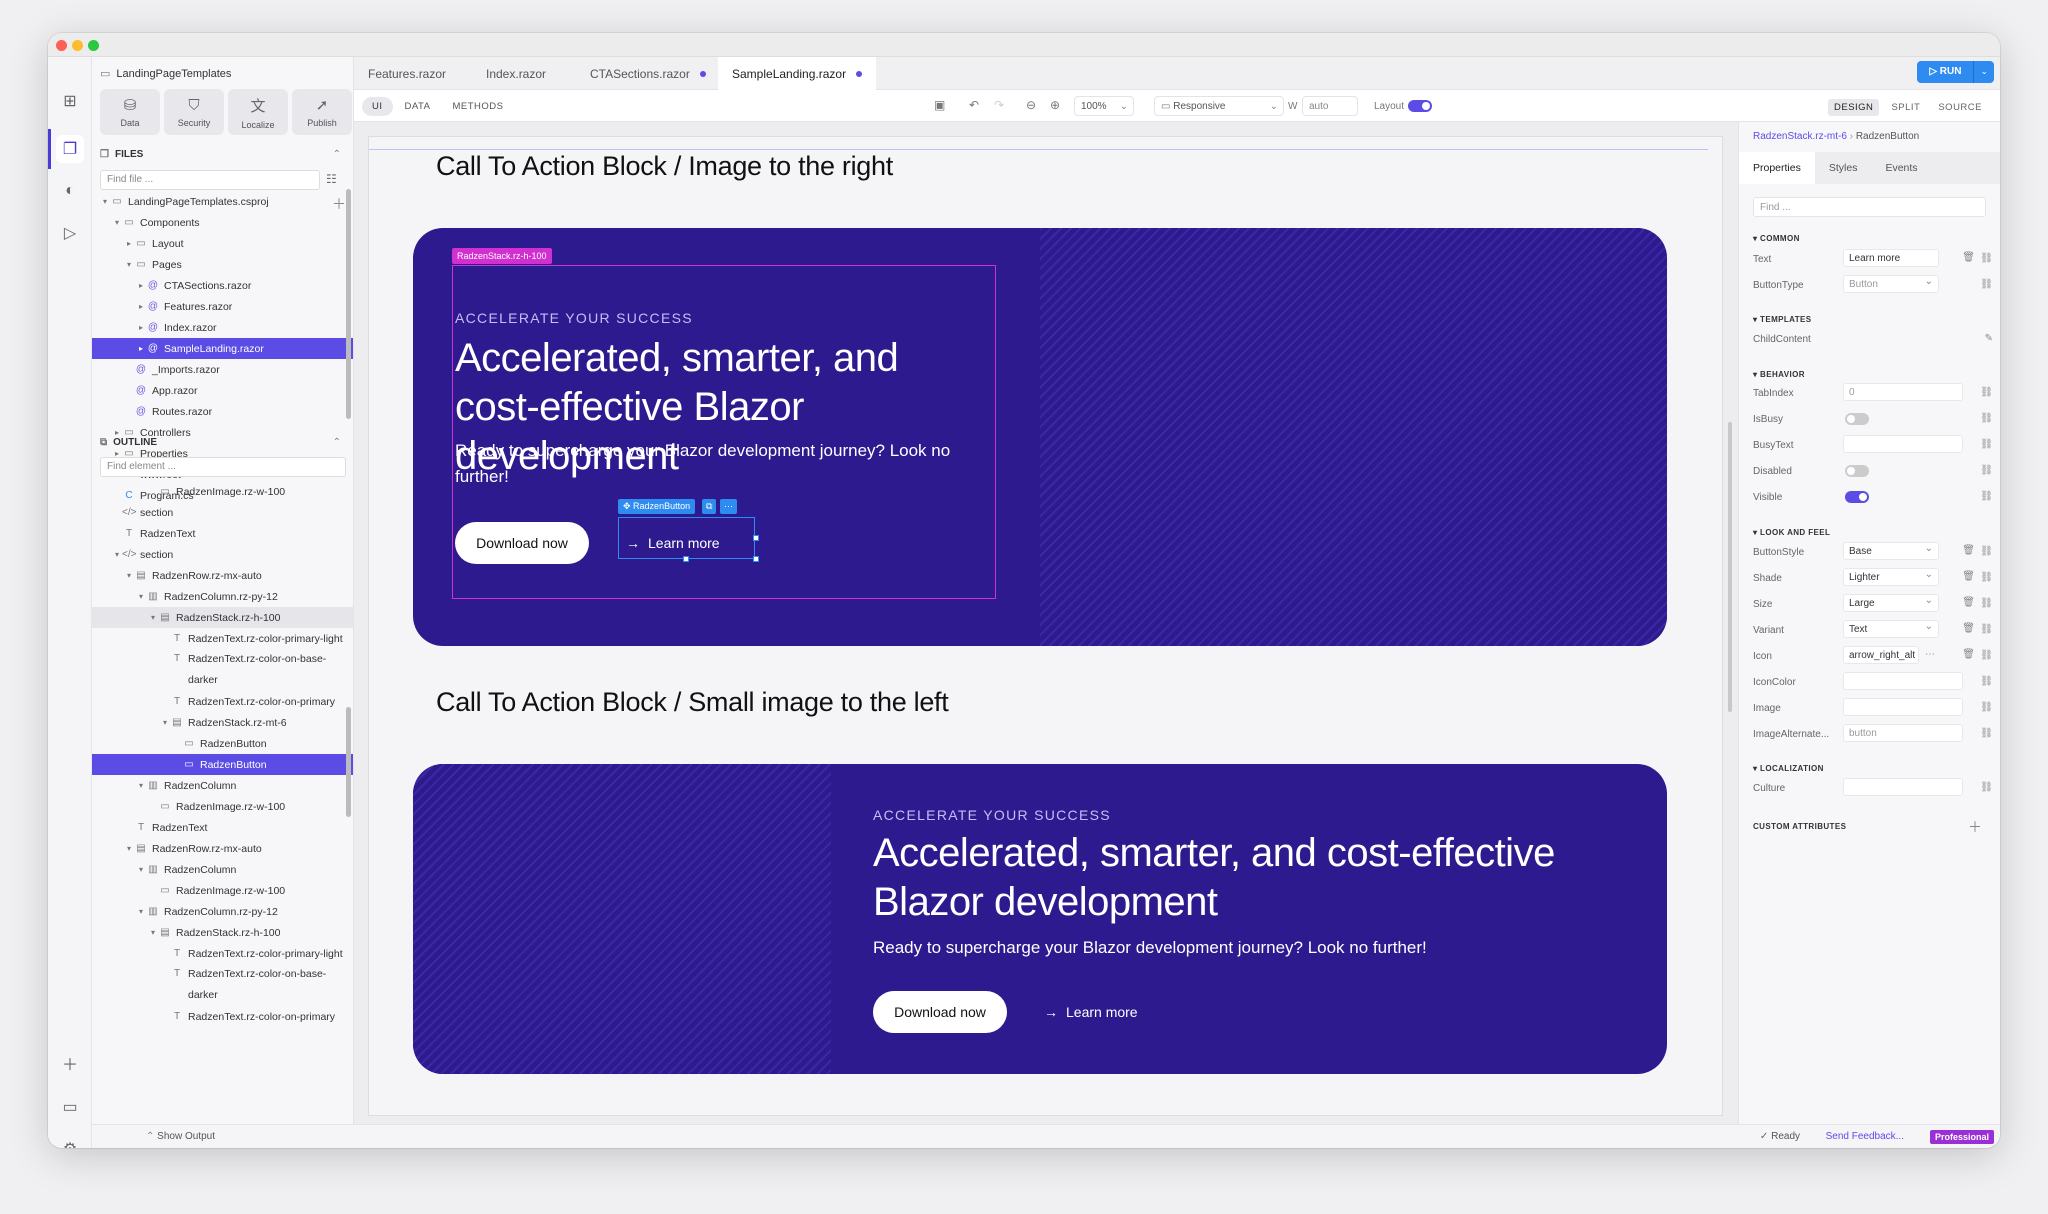  I want to click on imagealternate-input: button, so click(1903, 733).